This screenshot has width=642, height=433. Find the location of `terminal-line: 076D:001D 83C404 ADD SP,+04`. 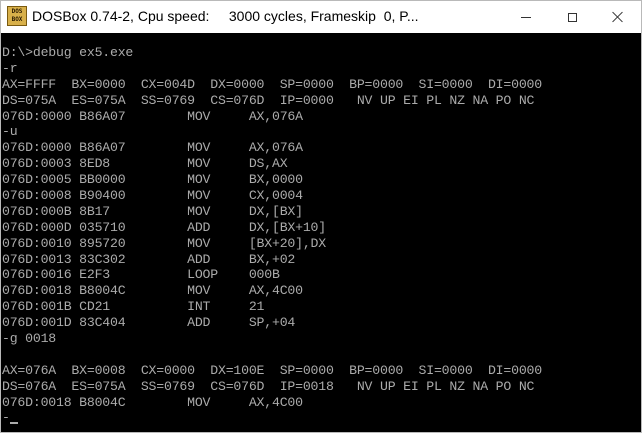

terminal-line: 076D:001D 83C404 ADD SP,+04 is located at coordinates (149, 323).